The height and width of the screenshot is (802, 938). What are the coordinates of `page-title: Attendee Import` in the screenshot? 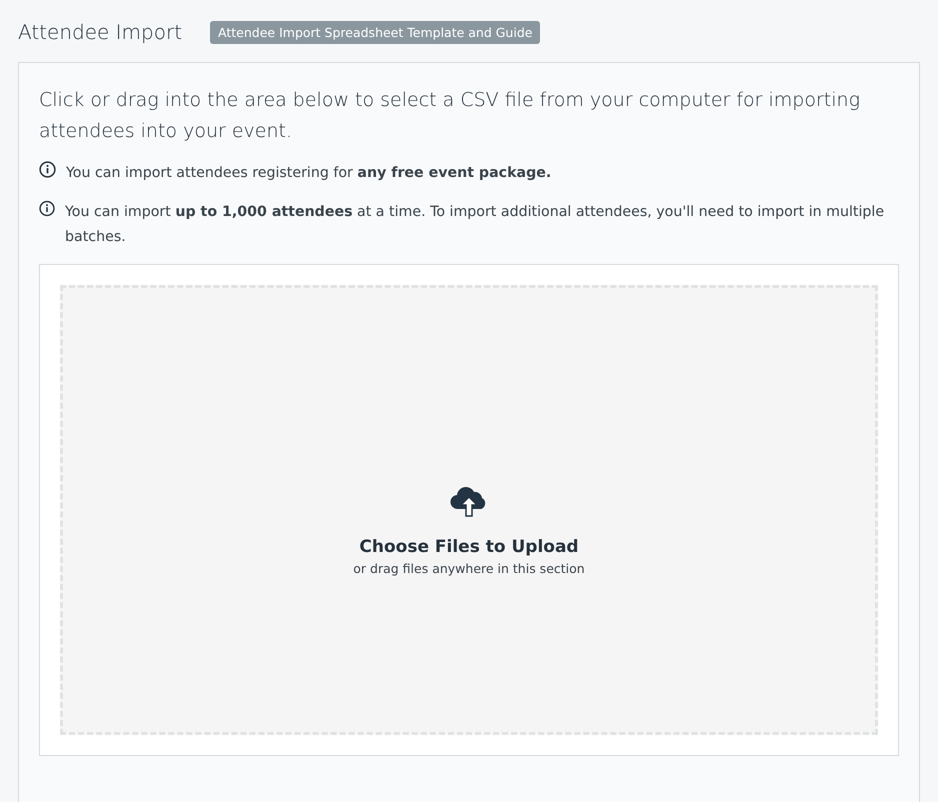 It's located at (100, 32).